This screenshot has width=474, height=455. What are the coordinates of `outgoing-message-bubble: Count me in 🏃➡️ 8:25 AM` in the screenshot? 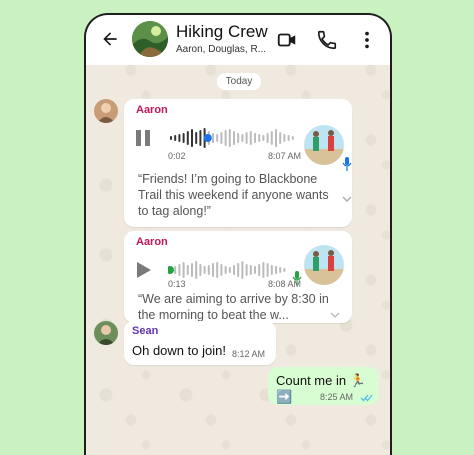 It's located at (323, 386).